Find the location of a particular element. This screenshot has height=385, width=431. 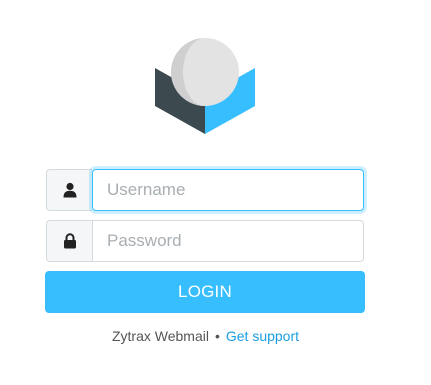

password-addon is located at coordinates (69, 241).